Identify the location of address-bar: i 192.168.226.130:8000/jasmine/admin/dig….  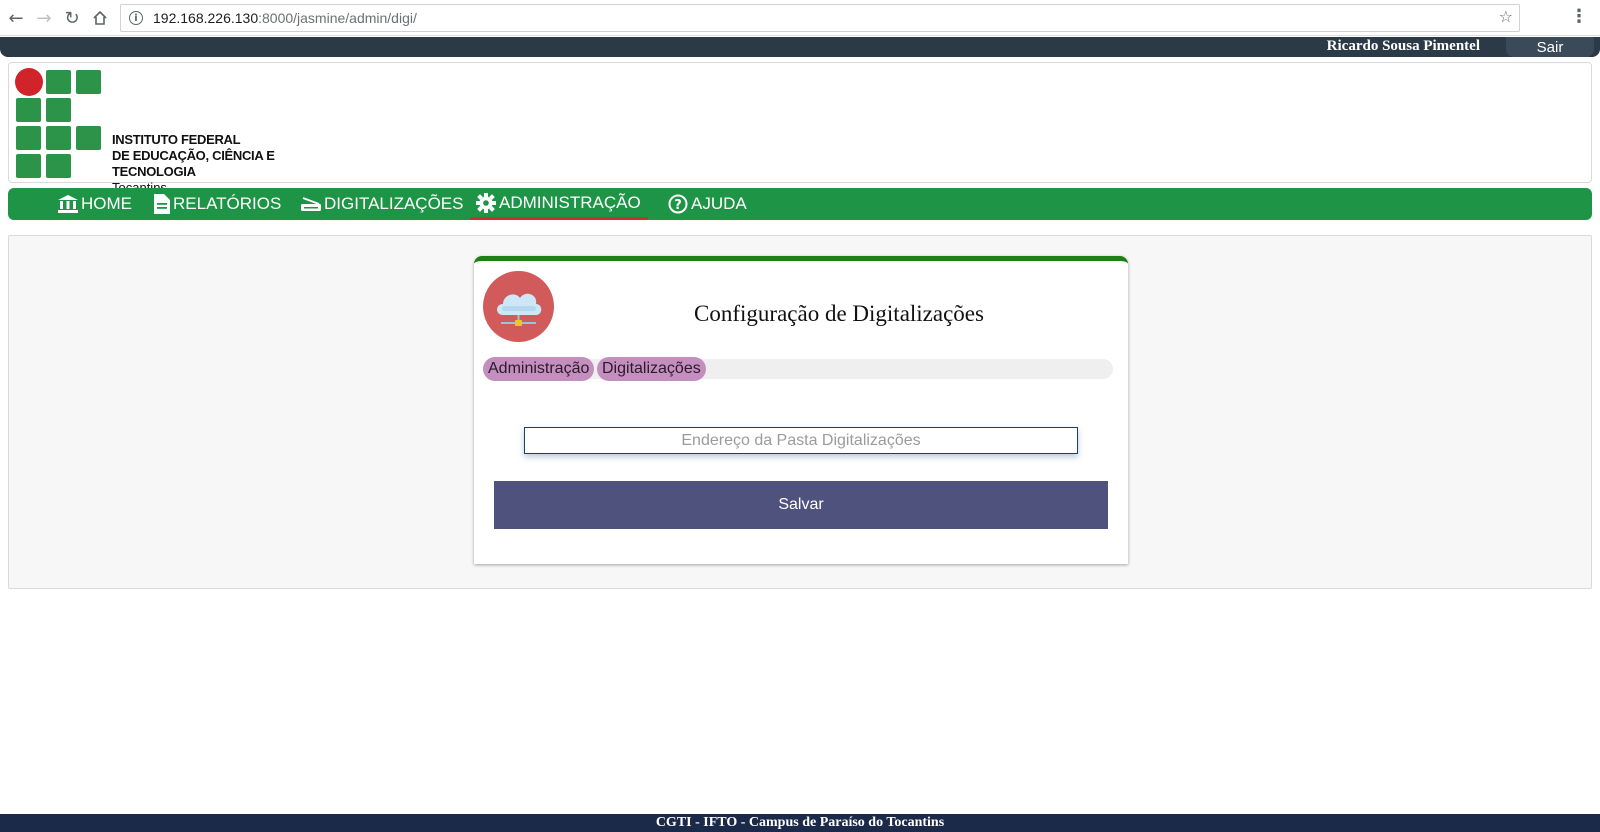
(820, 18).